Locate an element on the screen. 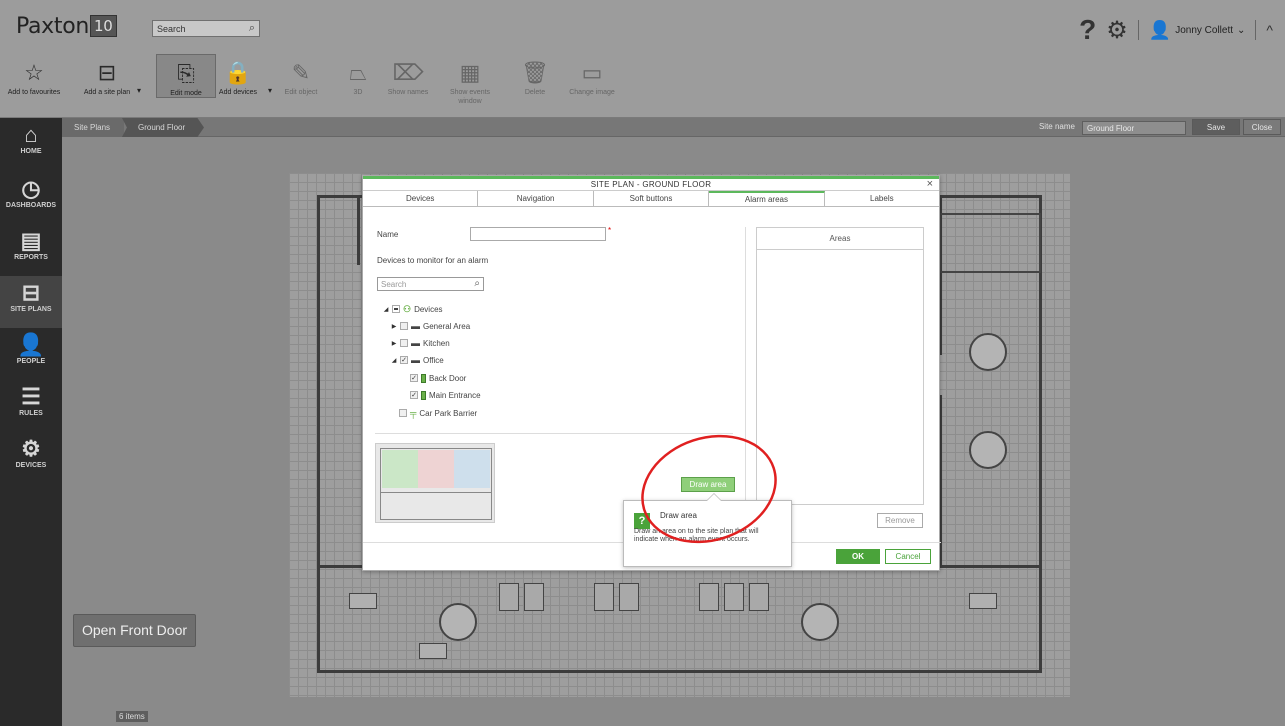 The image size is (1285, 726). change-image-button: ▭ Change image is located at coordinates (592, 77).